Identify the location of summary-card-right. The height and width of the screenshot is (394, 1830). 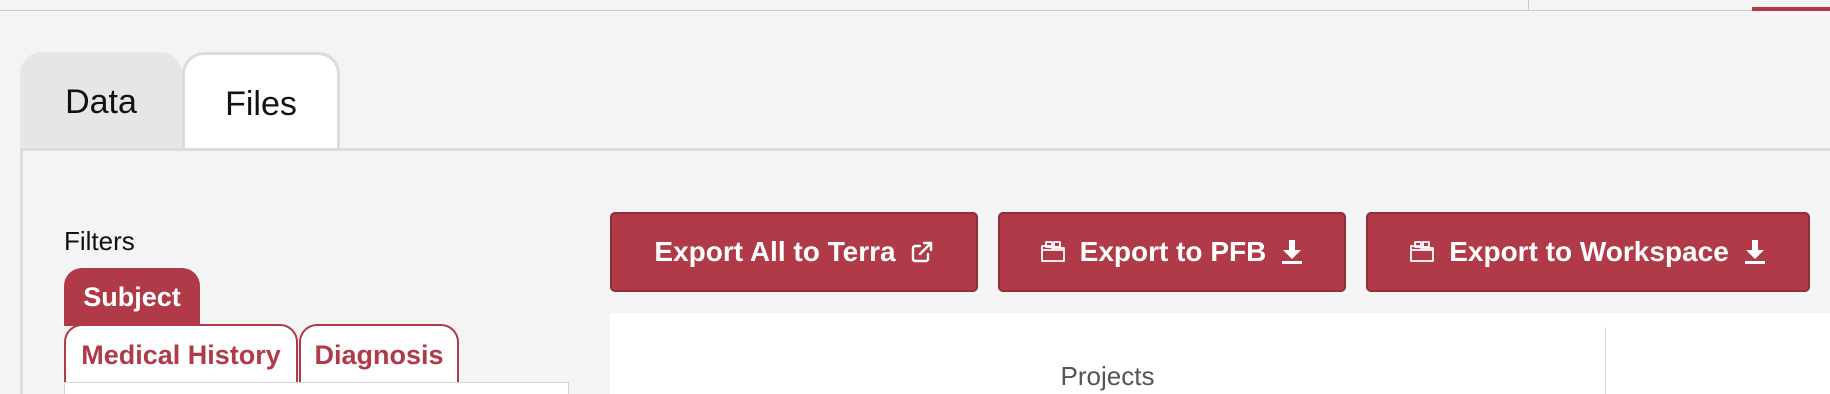
(1718, 353).